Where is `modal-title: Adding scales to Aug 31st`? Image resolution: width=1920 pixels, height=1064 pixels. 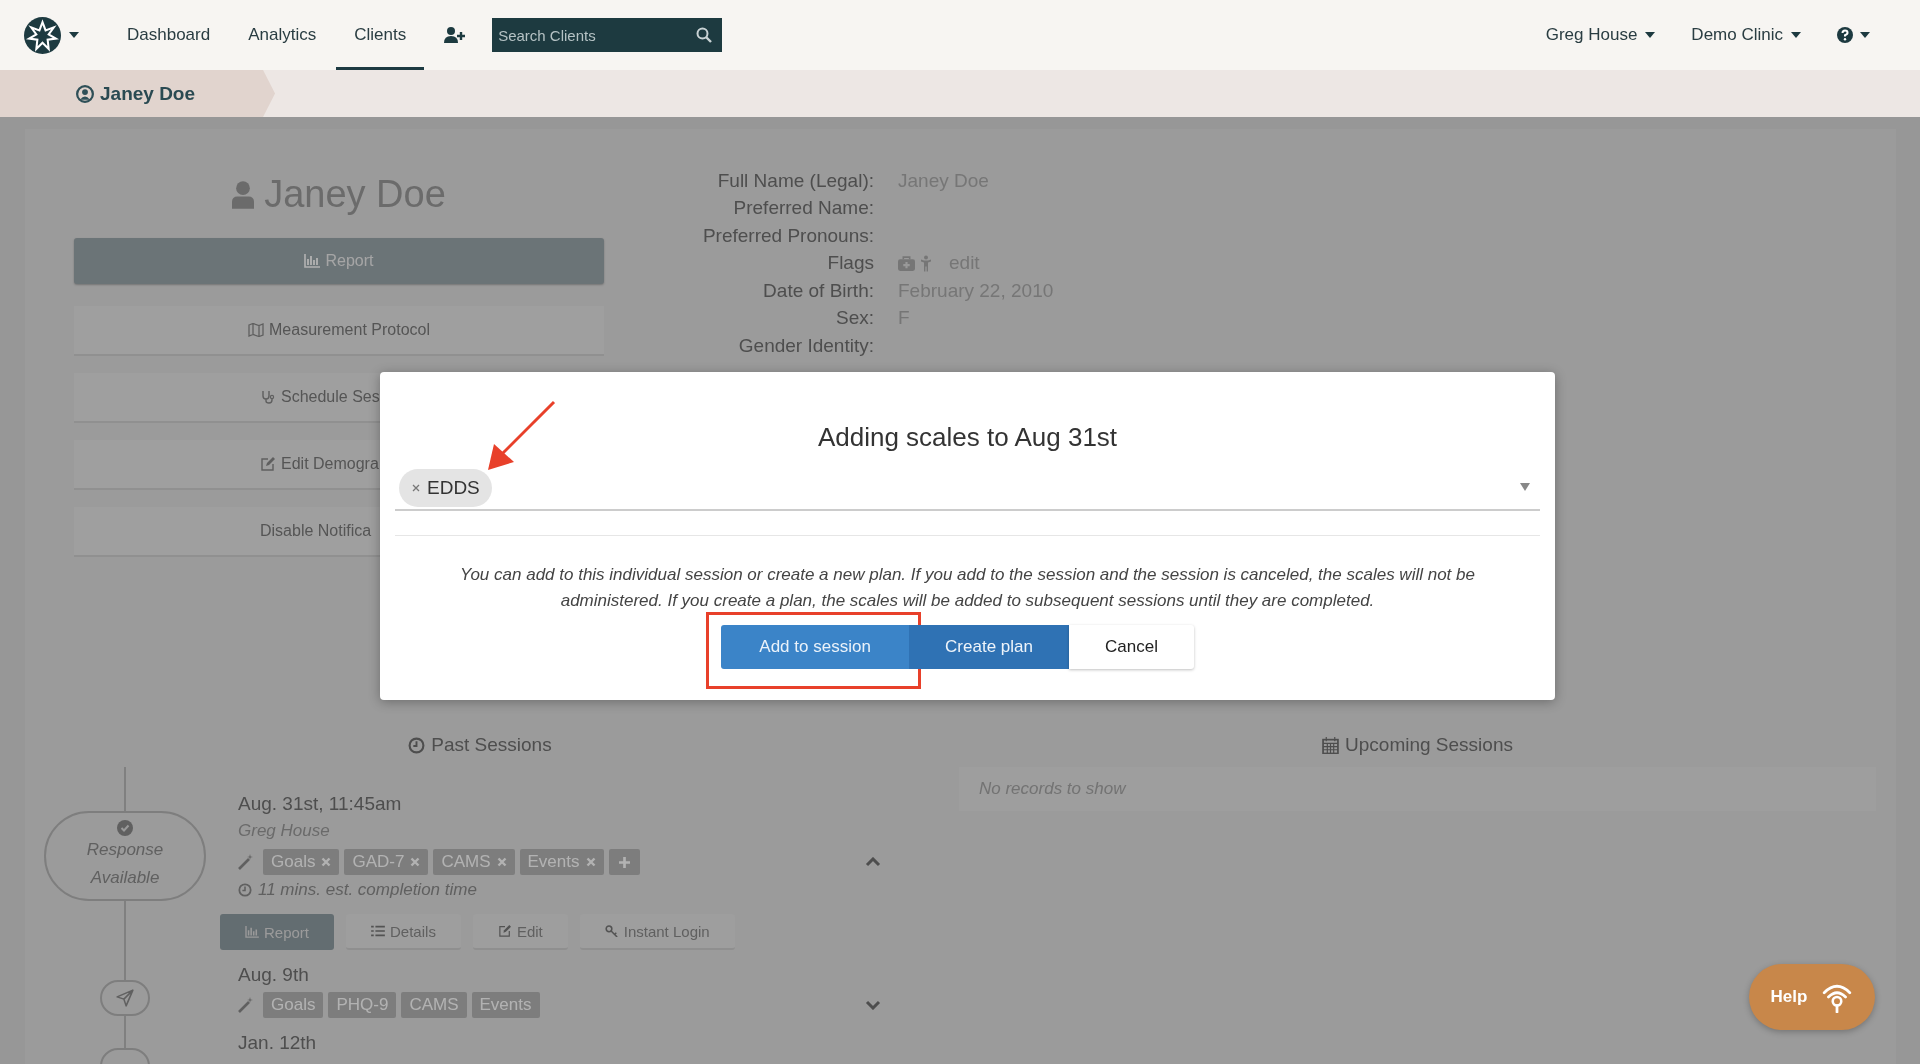 modal-title: Adding scales to Aug 31st is located at coordinates (967, 437).